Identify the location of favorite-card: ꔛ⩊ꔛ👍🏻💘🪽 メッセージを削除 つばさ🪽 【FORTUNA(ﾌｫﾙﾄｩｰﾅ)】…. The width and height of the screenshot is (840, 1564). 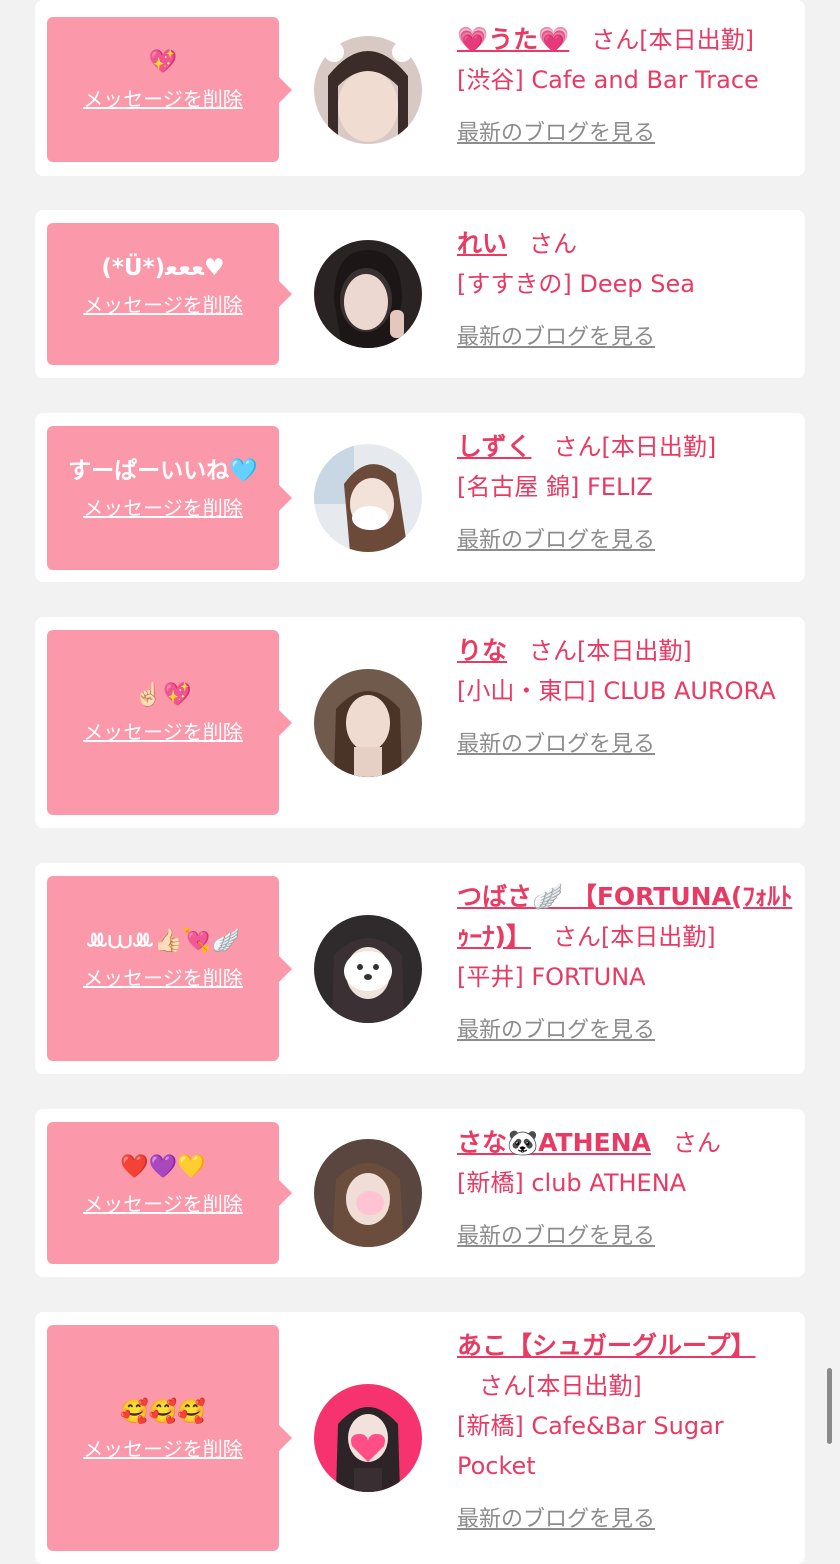
(420, 968).